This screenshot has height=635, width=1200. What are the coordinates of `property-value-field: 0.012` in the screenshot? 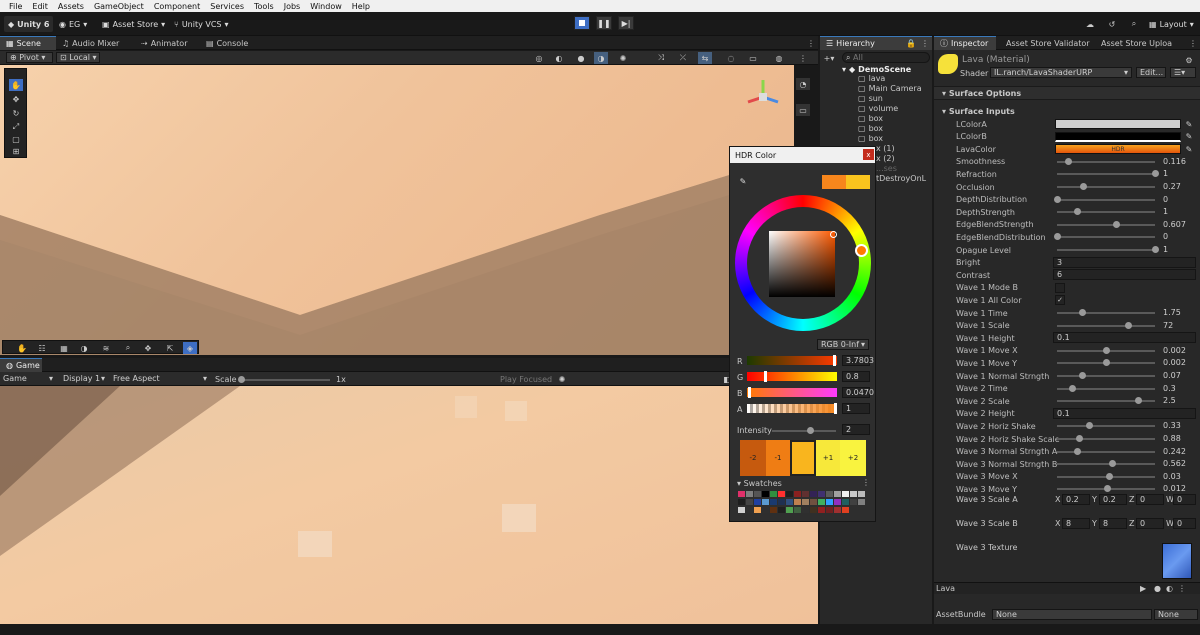 It's located at (1178, 489).